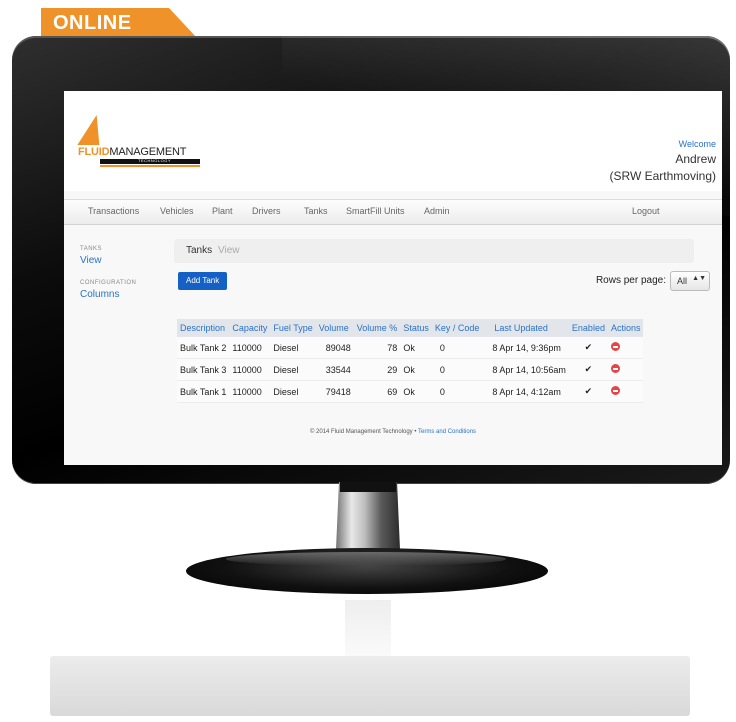 Image resolution: width=736 pixels, height=722 pixels. I want to click on nav-vehicles: Vehicles, so click(177, 211).